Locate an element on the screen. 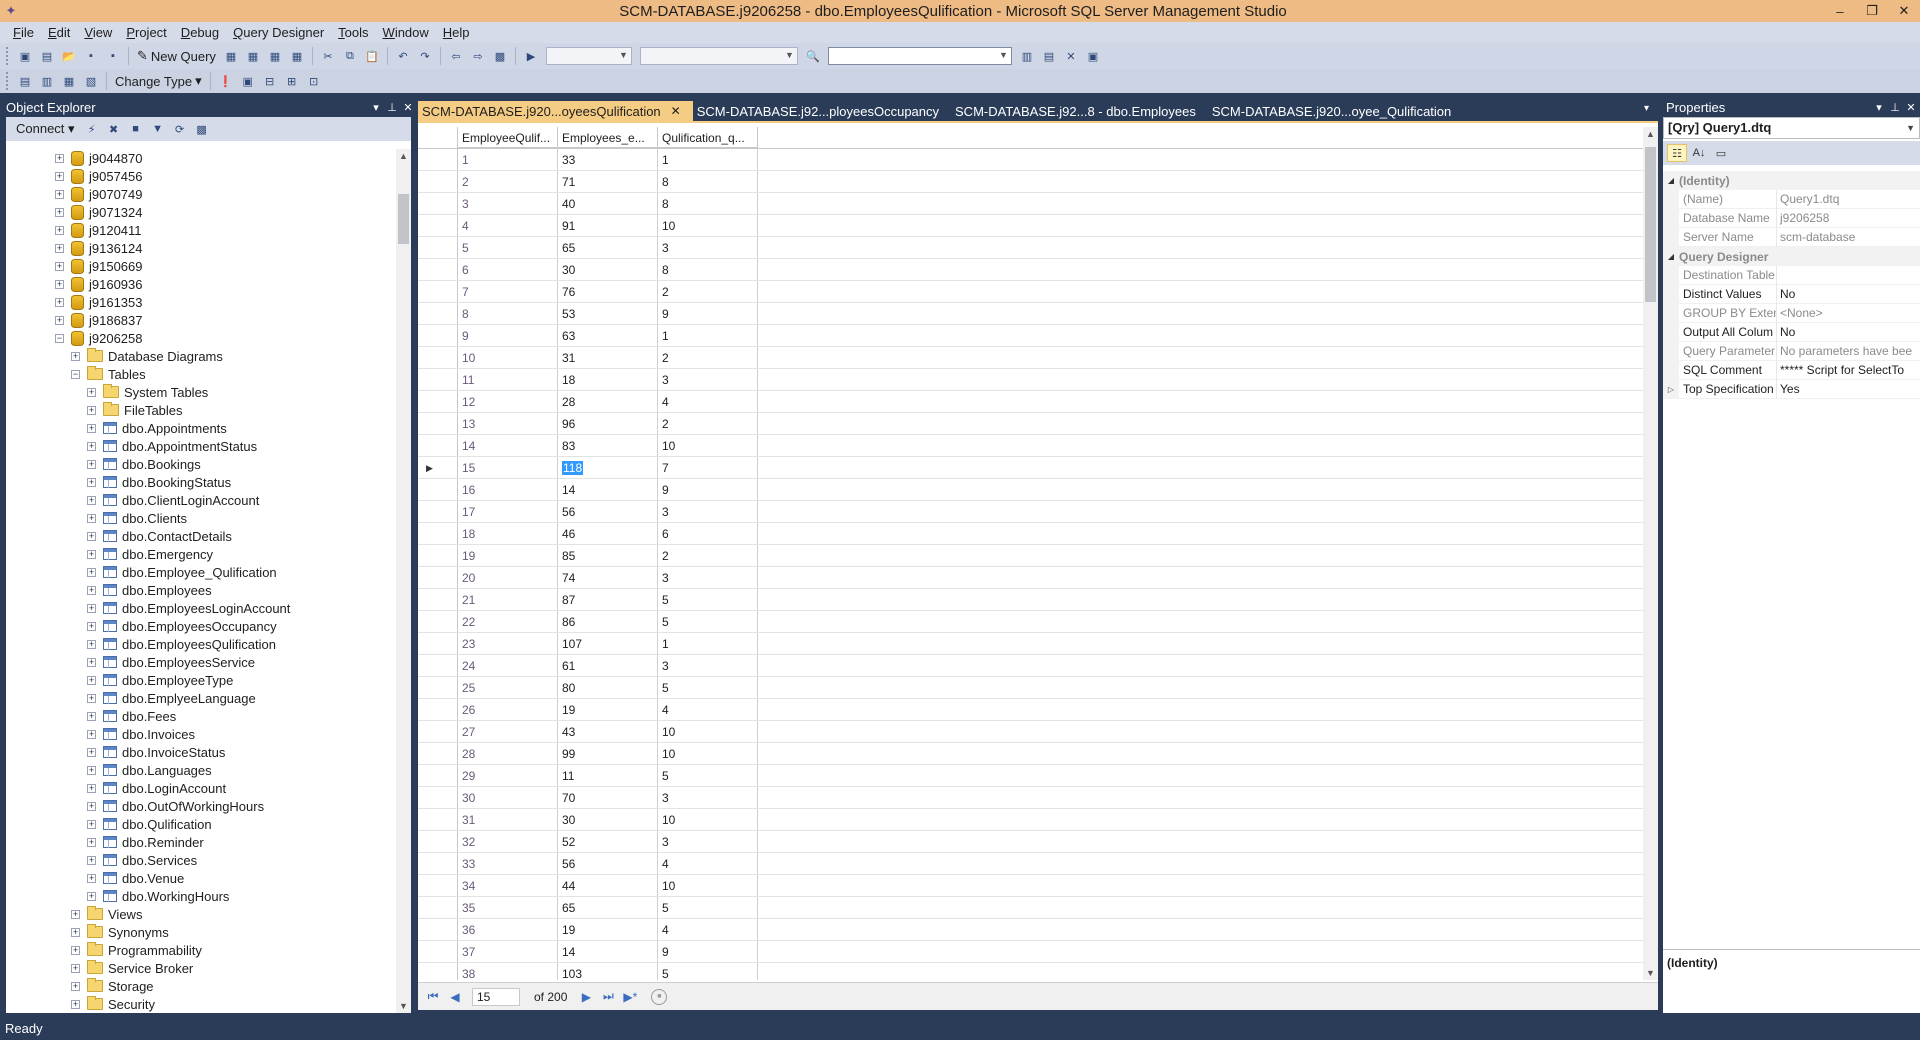 Image resolution: width=1920 pixels, height=1040 pixels. property-value: No parameters have bee is located at coordinates (1848, 351).